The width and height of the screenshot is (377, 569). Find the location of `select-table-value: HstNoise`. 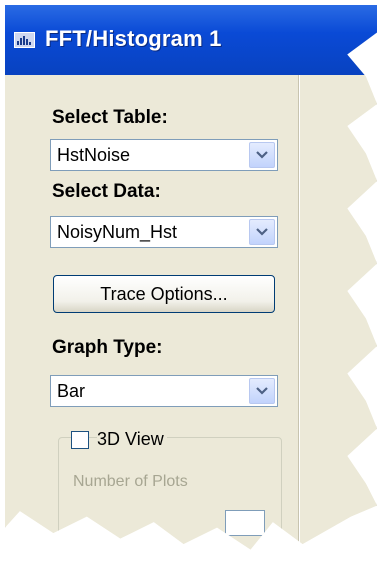

select-table-value: HstNoise is located at coordinates (94, 155).